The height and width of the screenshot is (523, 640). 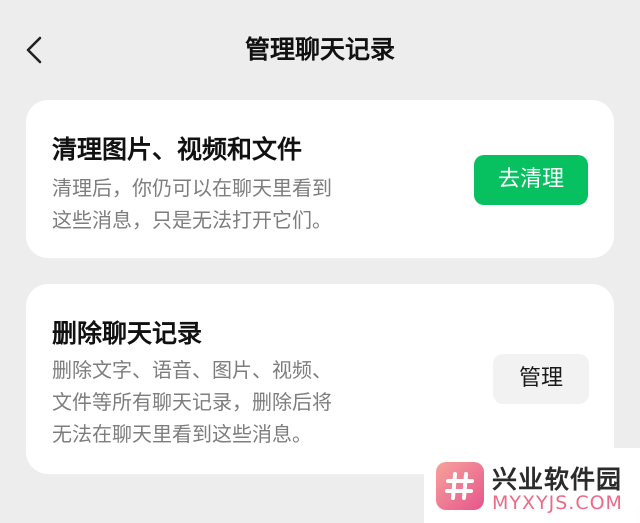 What do you see at coordinates (192, 204) in the screenshot?
I see `clean-media-description: 清理后，你仍可以在聊天里看到 这些消息，只是无法打开它们。` at bounding box center [192, 204].